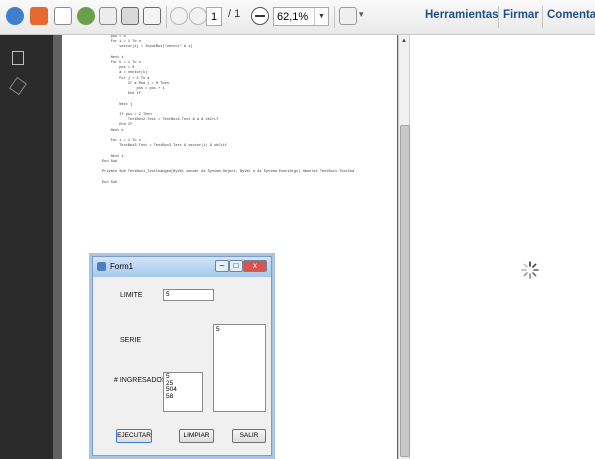 This screenshot has width=595, height=459. I want to click on back-icon, so click(15, 16).